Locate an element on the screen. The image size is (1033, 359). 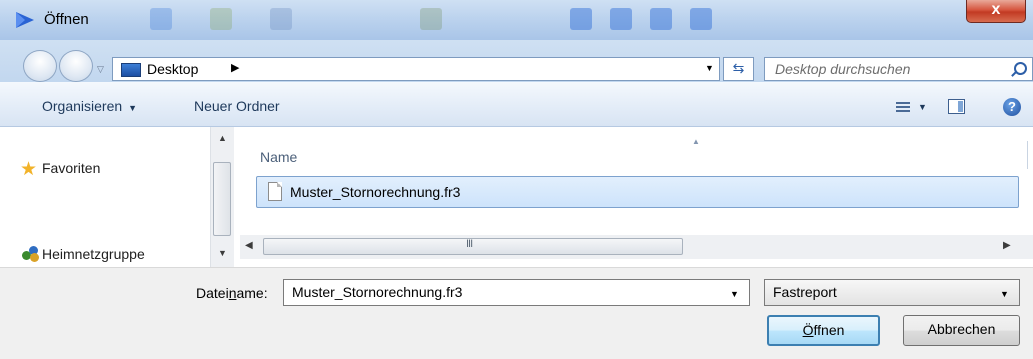
star-icon: ★ is located at coordinates (29, 169).